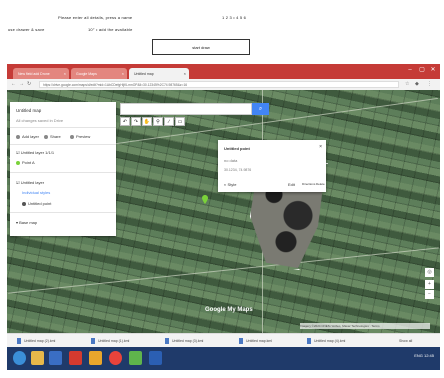 This screenshot has height=378, width=444. What do you see at coordinates (55, 358) in the screenshot?
I see `explorer-icon` at bounding box center [55, 358].